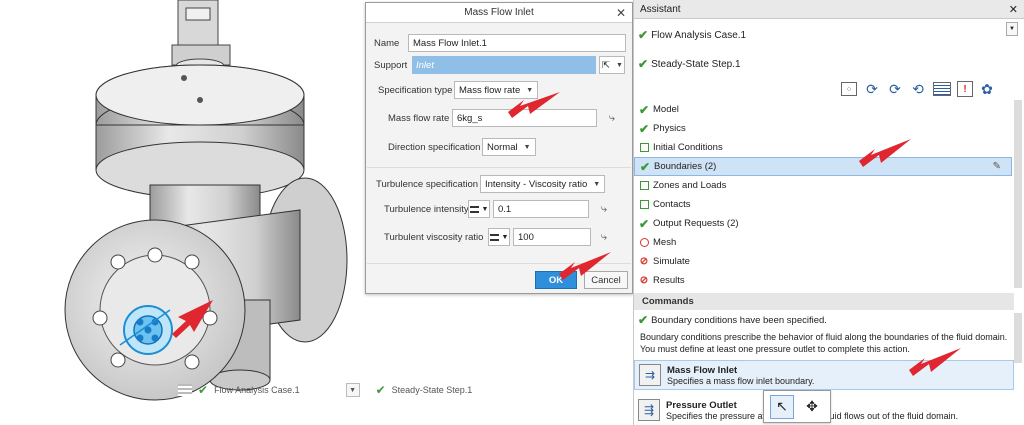 This screenshot has width=1024, height=425. Describe the element at coordinates (823, 147) in the screenshot. I see `step-initial-conditions: Initial Conditions` at that location.